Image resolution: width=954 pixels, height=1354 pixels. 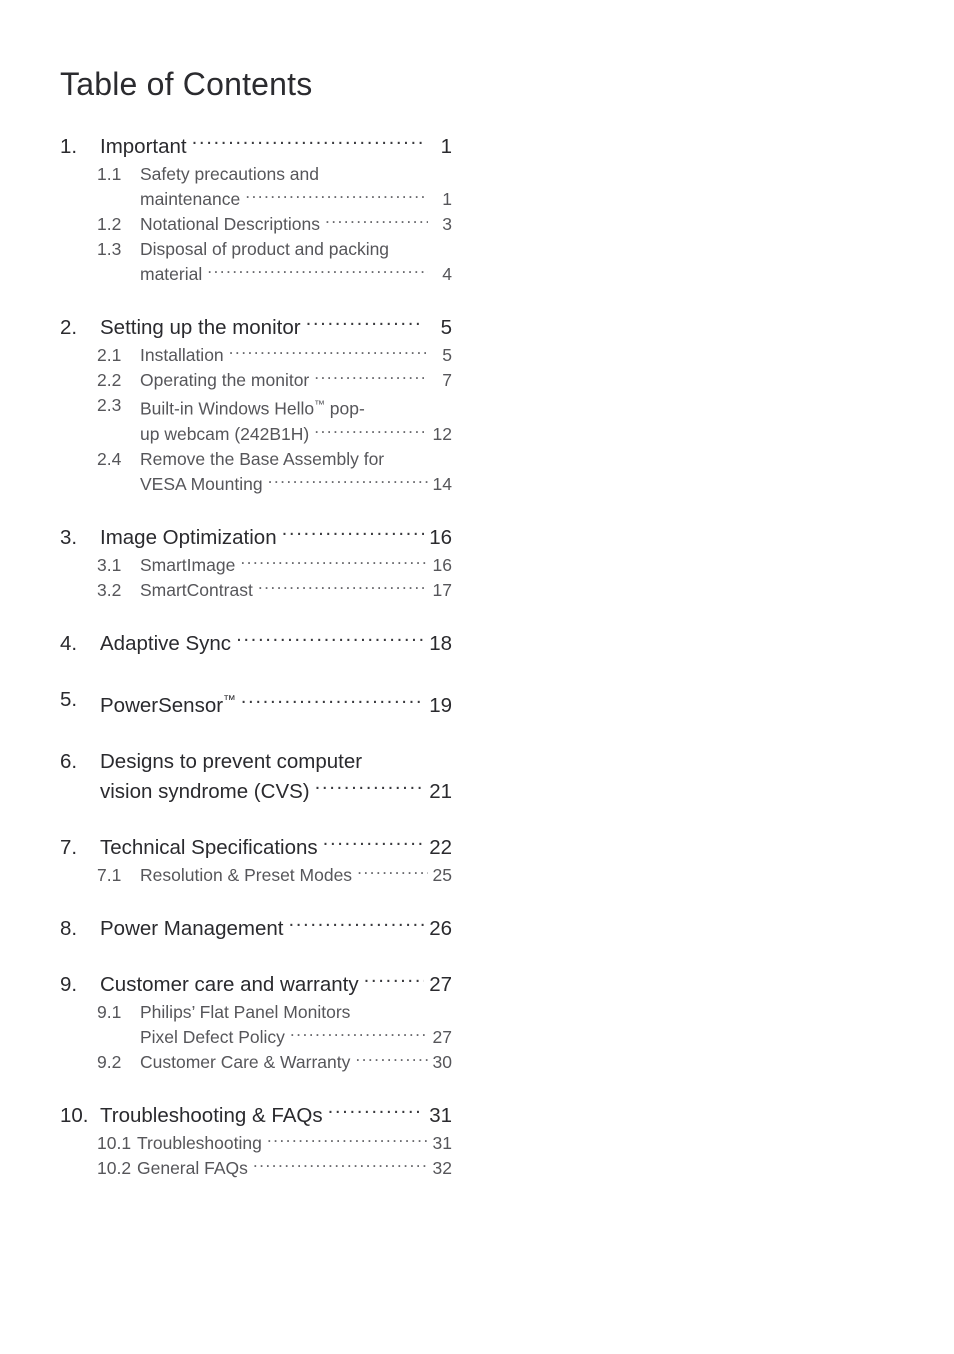 What do you see at coordinates (296, 875) in the screenshot?
I see `entry-title-line-1: Resolution & Preset Modes 25` at bounding box center [296, 875].